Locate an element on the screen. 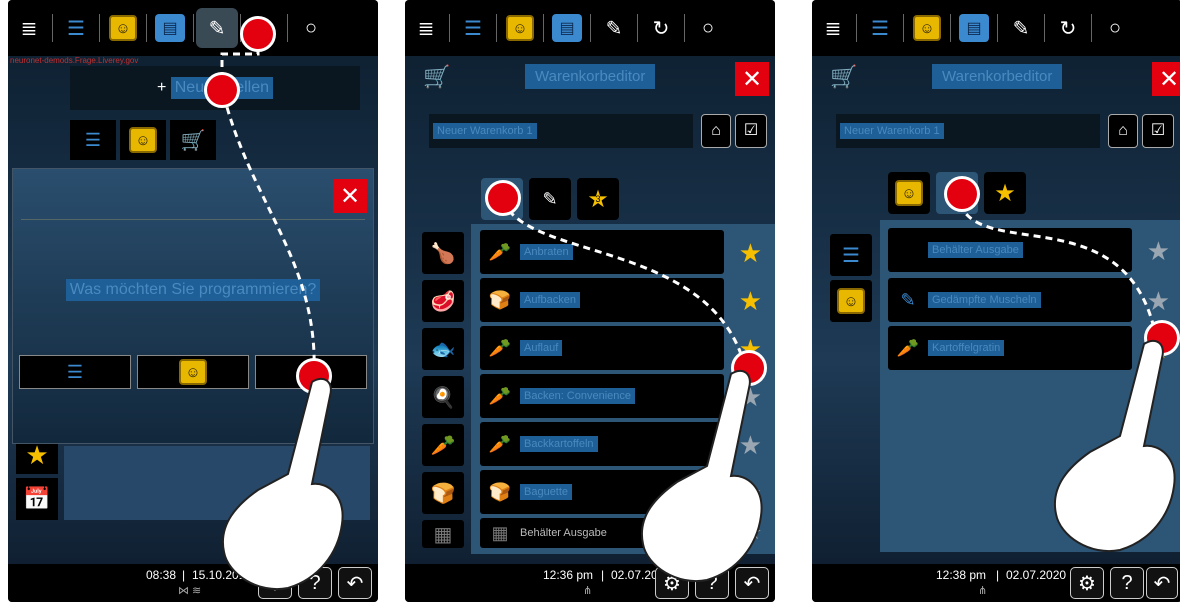  category-bread-icon: 🍞 is located at coordinates (443, 493).